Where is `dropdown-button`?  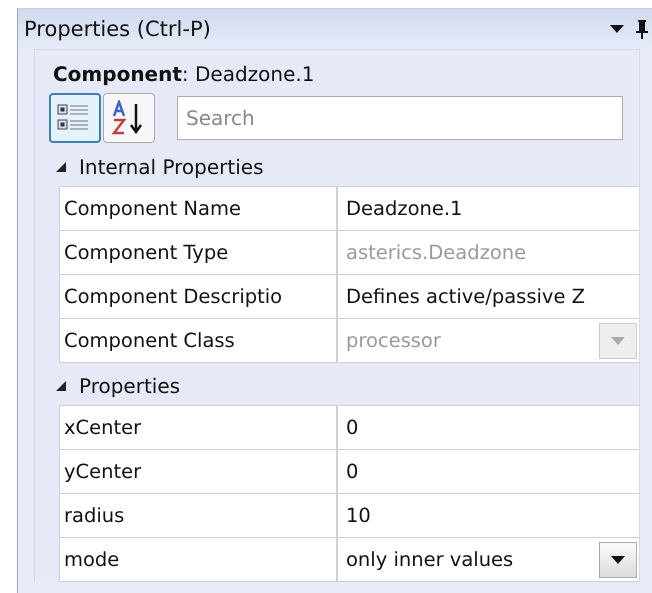 dropdown-button is located at coordinates (618, 560).